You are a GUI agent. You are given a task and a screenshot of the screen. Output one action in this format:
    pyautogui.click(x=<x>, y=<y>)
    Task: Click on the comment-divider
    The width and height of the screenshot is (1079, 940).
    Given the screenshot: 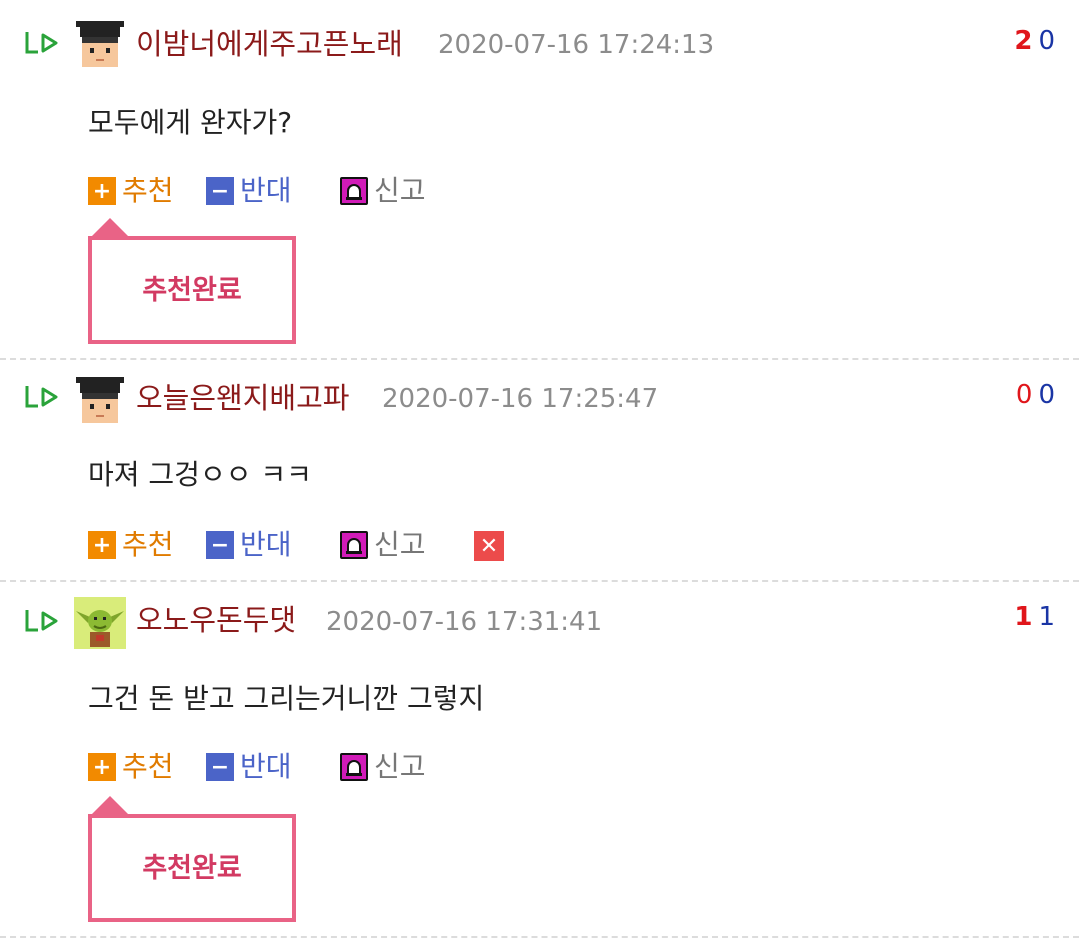 What is the action you would take?
    pyautogui.click(x=539, y=937)
    